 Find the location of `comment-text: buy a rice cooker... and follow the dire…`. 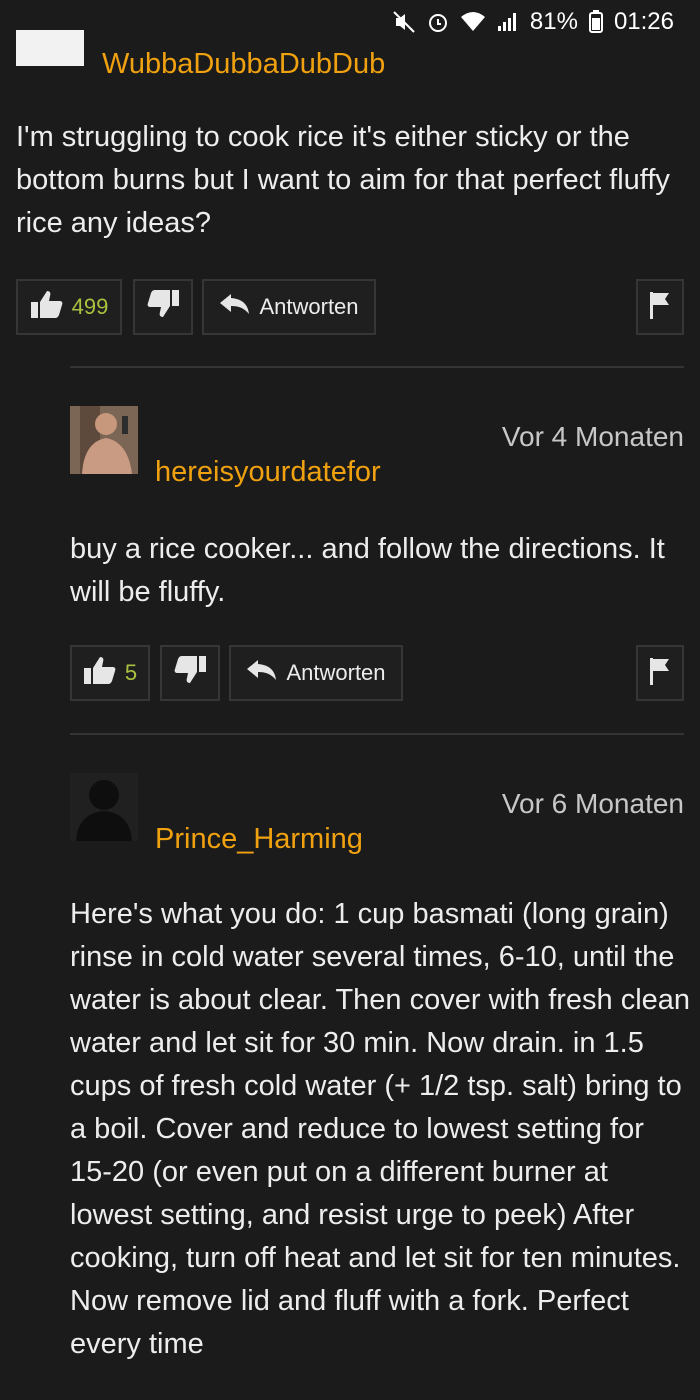

comment-text: buy a rice cooker... and follow the dire… is located at coordinates (367, 570).